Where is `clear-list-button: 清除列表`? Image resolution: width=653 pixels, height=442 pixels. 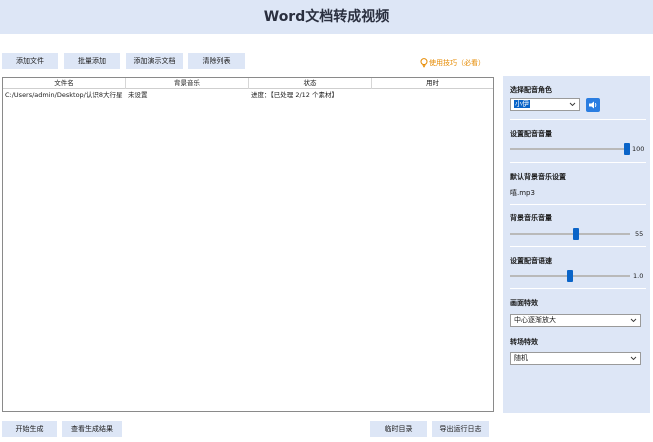
clear-list-button: 清除列表 is located at coordinates (216, 61).